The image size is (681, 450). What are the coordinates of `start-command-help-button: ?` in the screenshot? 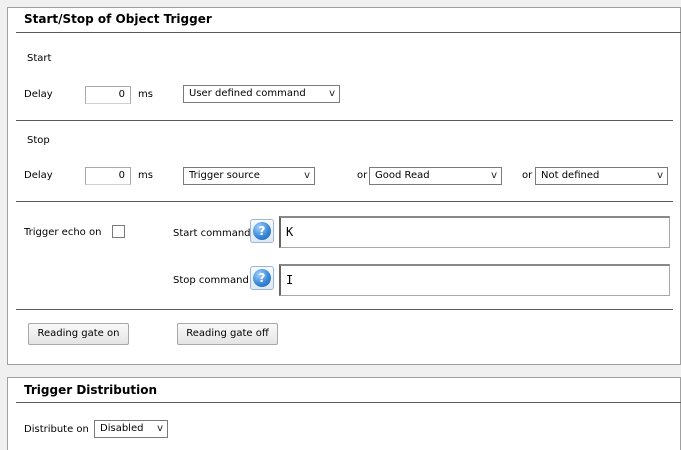 It's located at (262, 231).